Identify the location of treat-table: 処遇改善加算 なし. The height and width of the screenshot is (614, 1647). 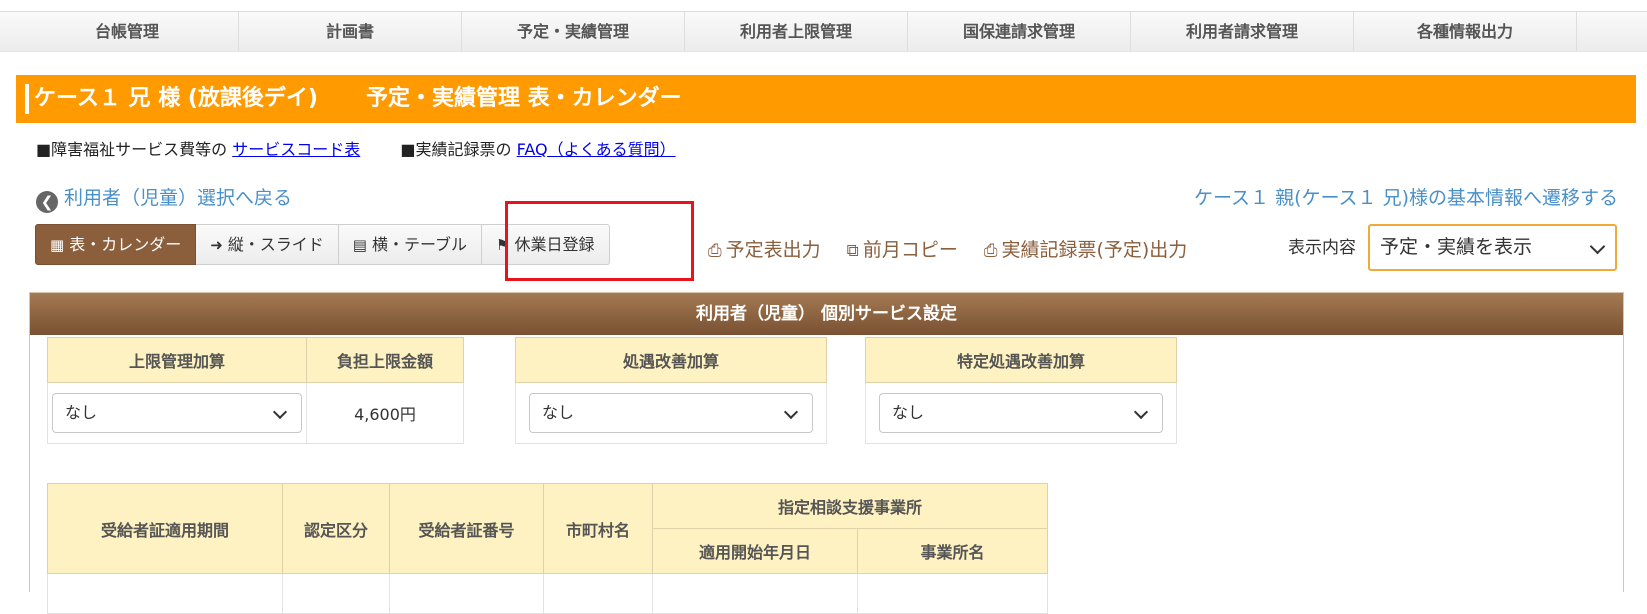
(671, 390).